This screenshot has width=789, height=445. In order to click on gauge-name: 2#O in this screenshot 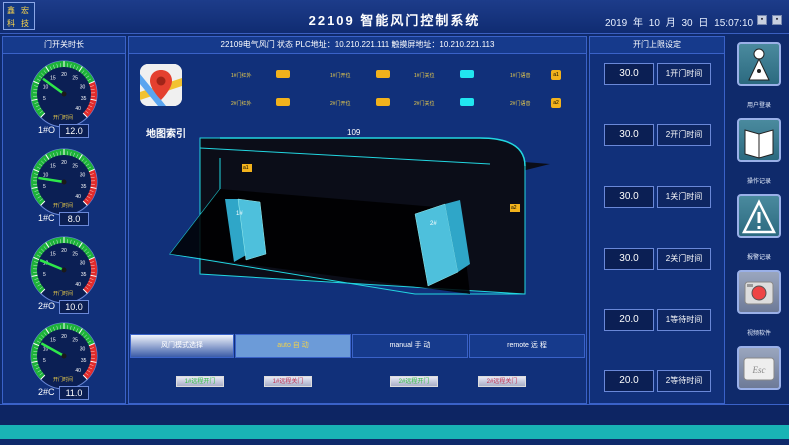, I will do `click(47, 306)`.